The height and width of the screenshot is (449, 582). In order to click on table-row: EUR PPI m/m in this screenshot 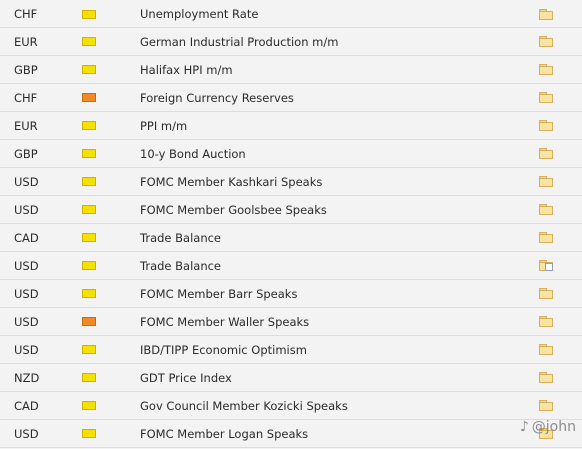, I will do `click(291, 126)`.